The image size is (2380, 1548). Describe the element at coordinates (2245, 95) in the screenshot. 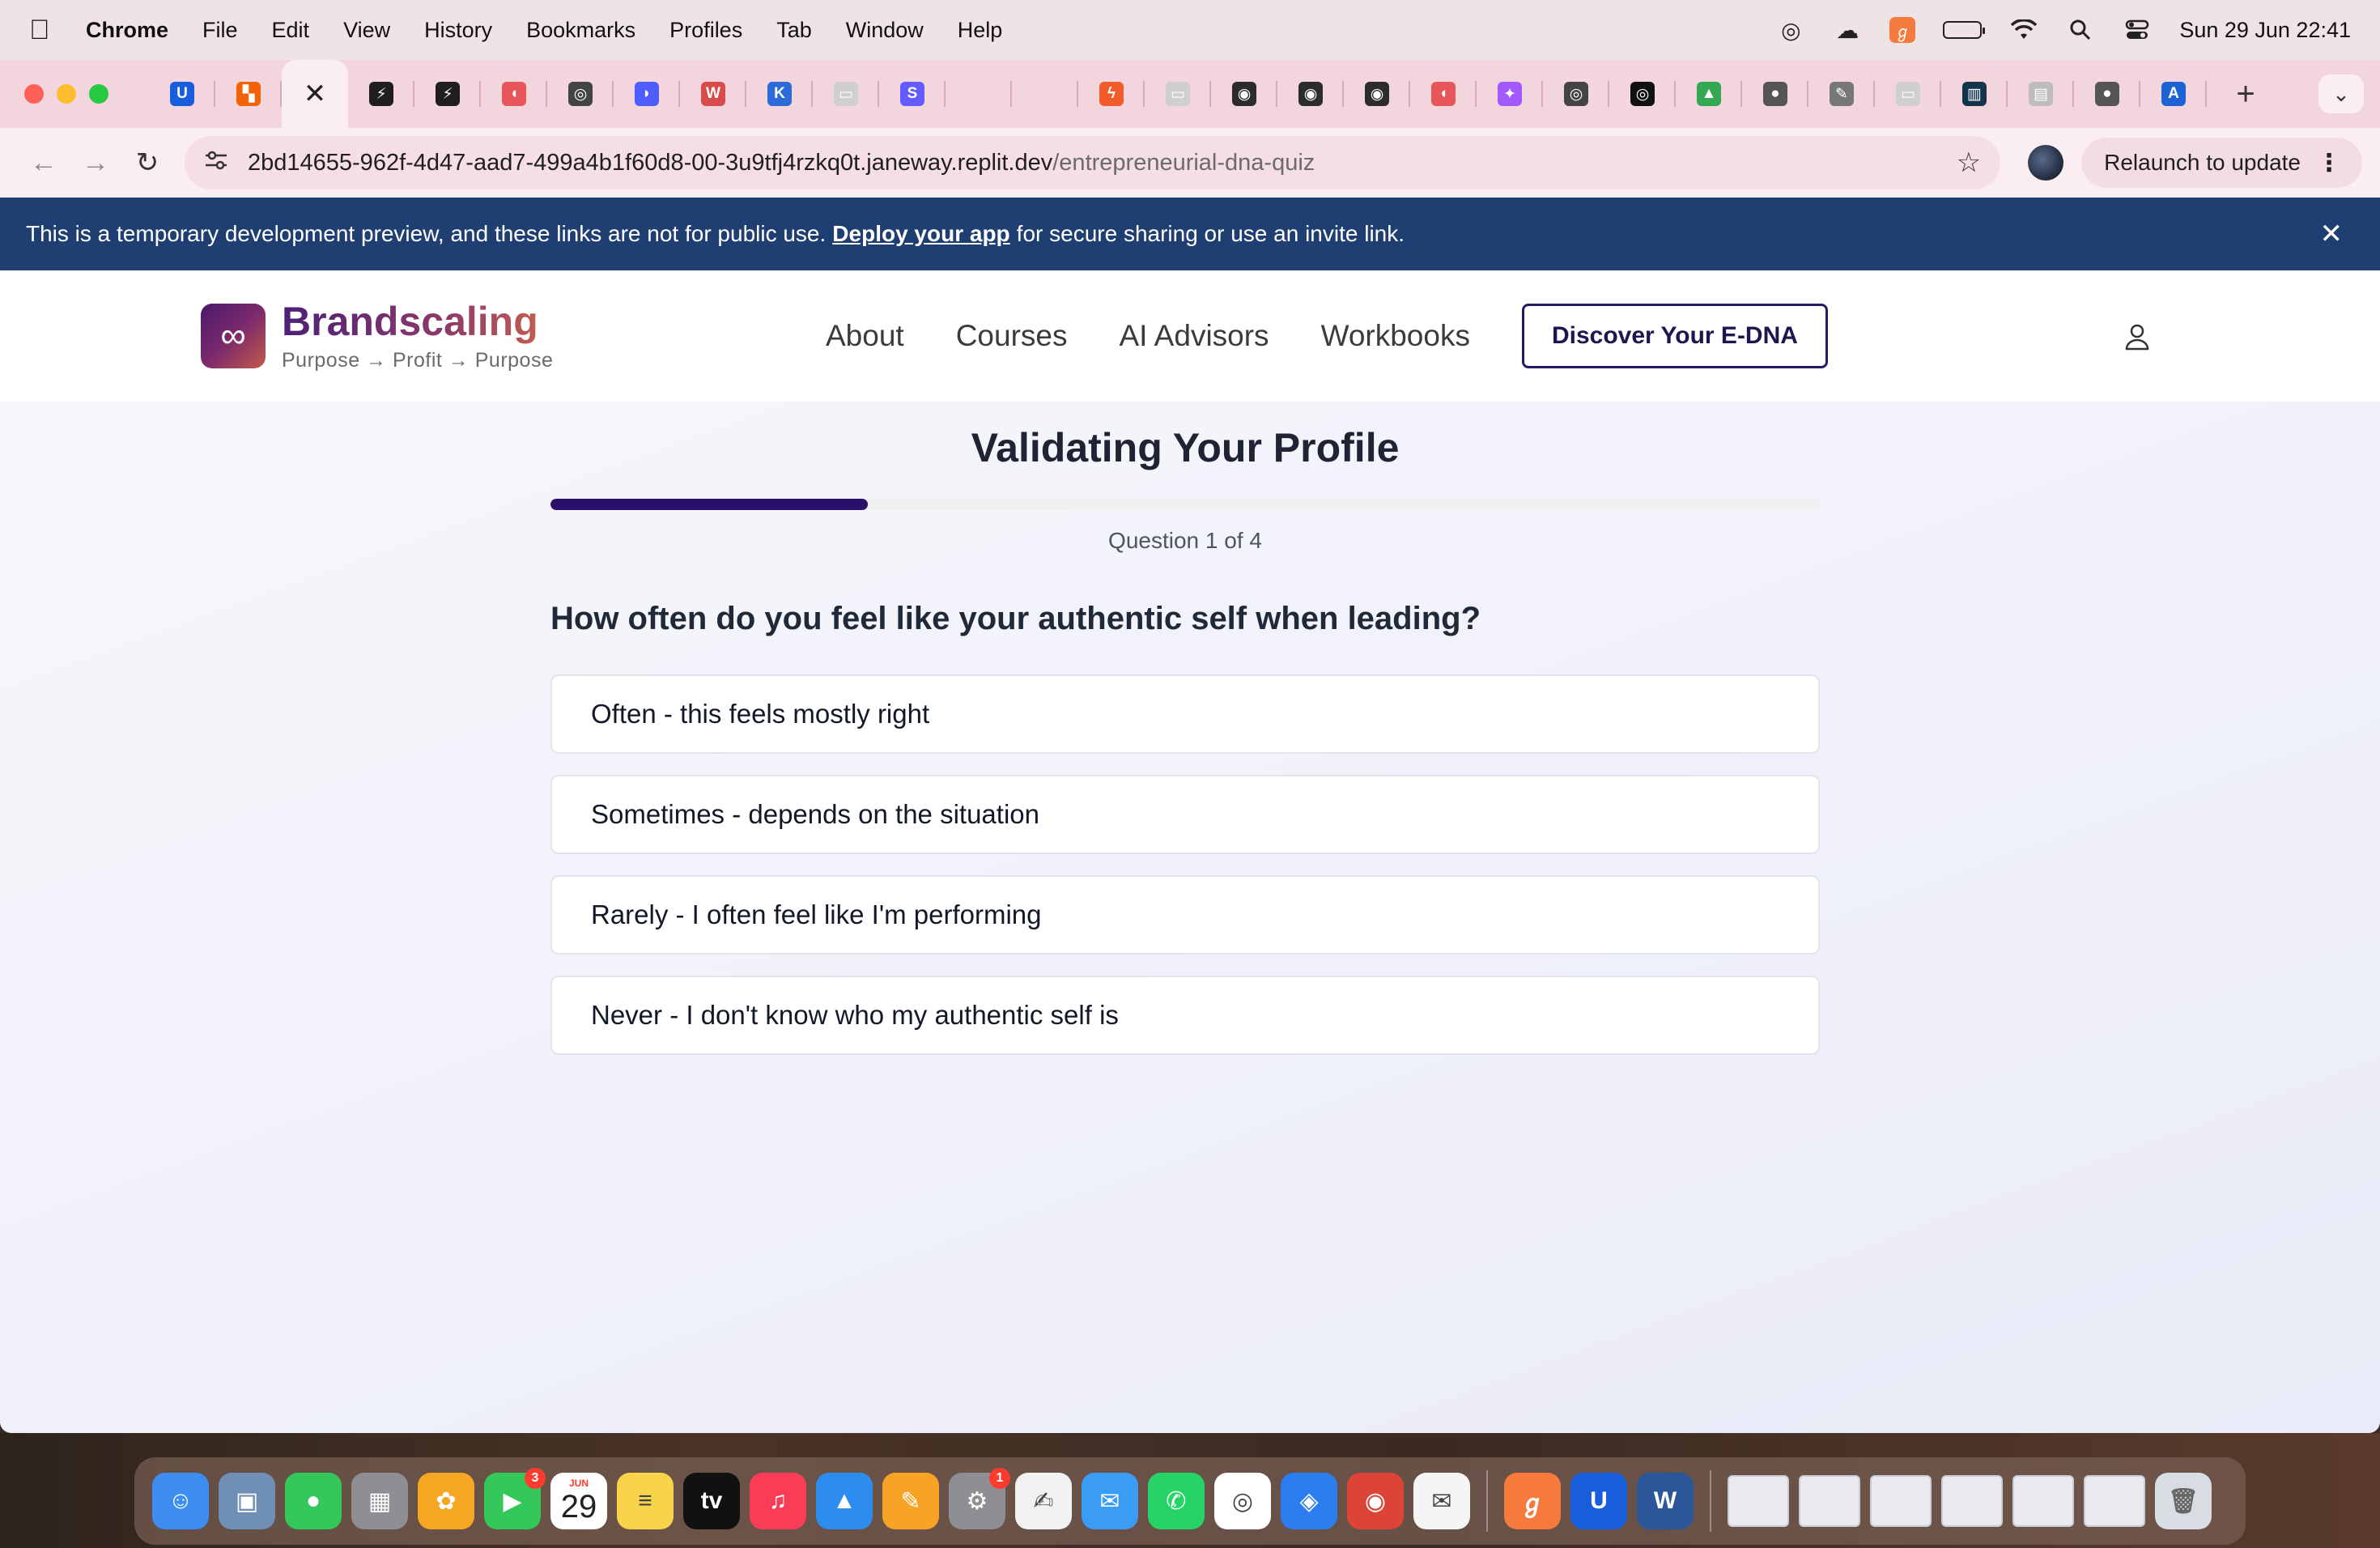

I see `new-tab-button: +` at that location.